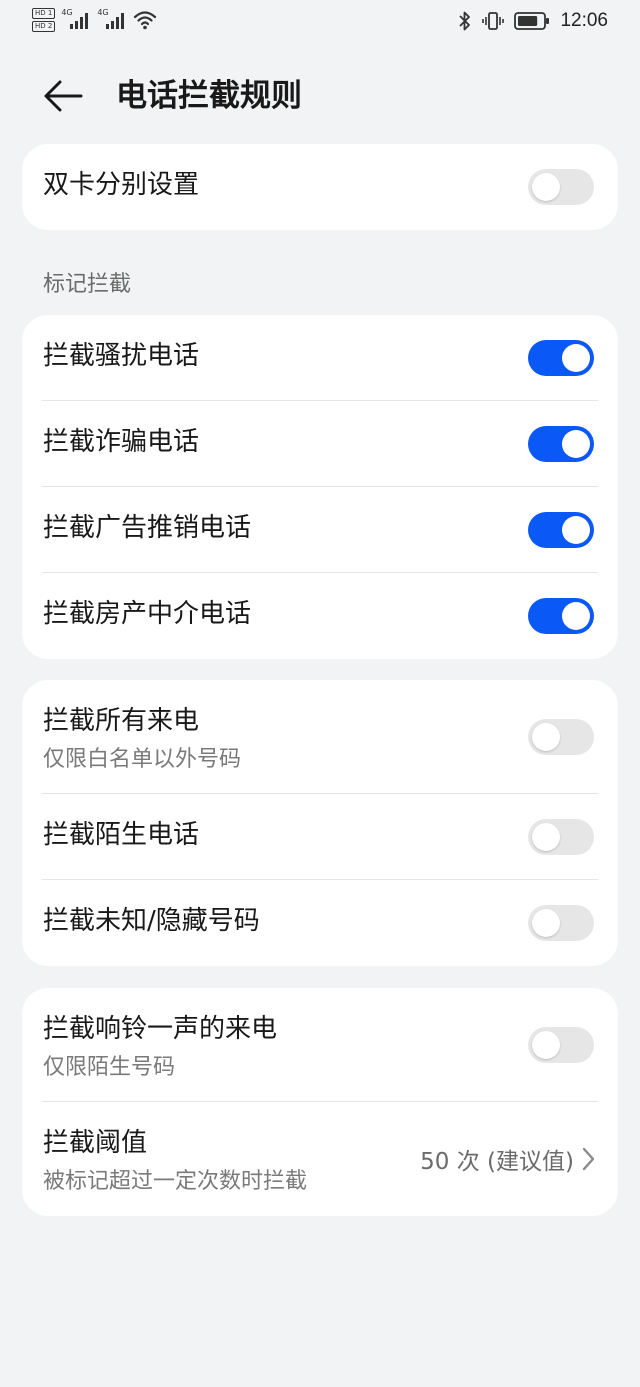 The width and height of the screenshot is (640, 1387). I want to click on block-real-estate-row: 拦截房产中介电话, so click(320, 616).